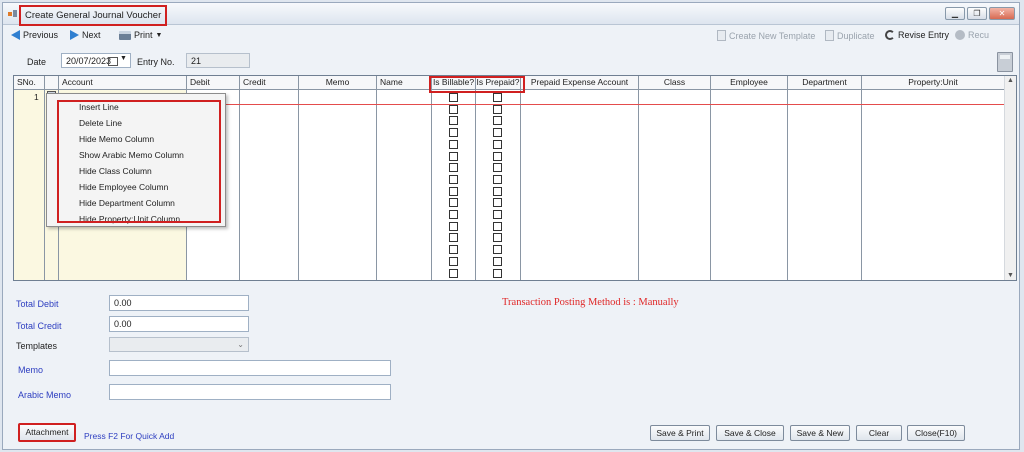 Image resolution: width=1024 pixels, height=452 pixels. What do you see at coordinates (156, 62) in the screenshot?
I see `entry-no-label: Entry No.` at bounding box center [156, 62].